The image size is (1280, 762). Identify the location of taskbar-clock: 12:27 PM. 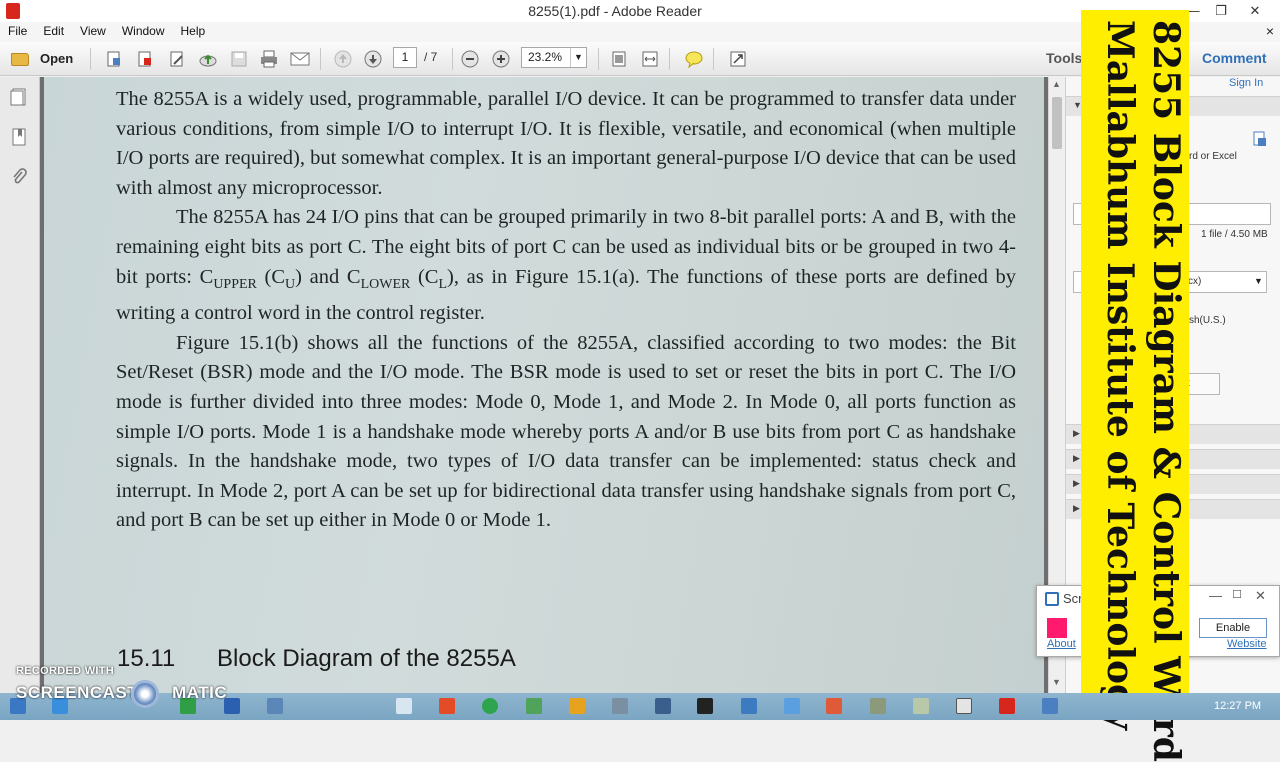
(1238, 706).